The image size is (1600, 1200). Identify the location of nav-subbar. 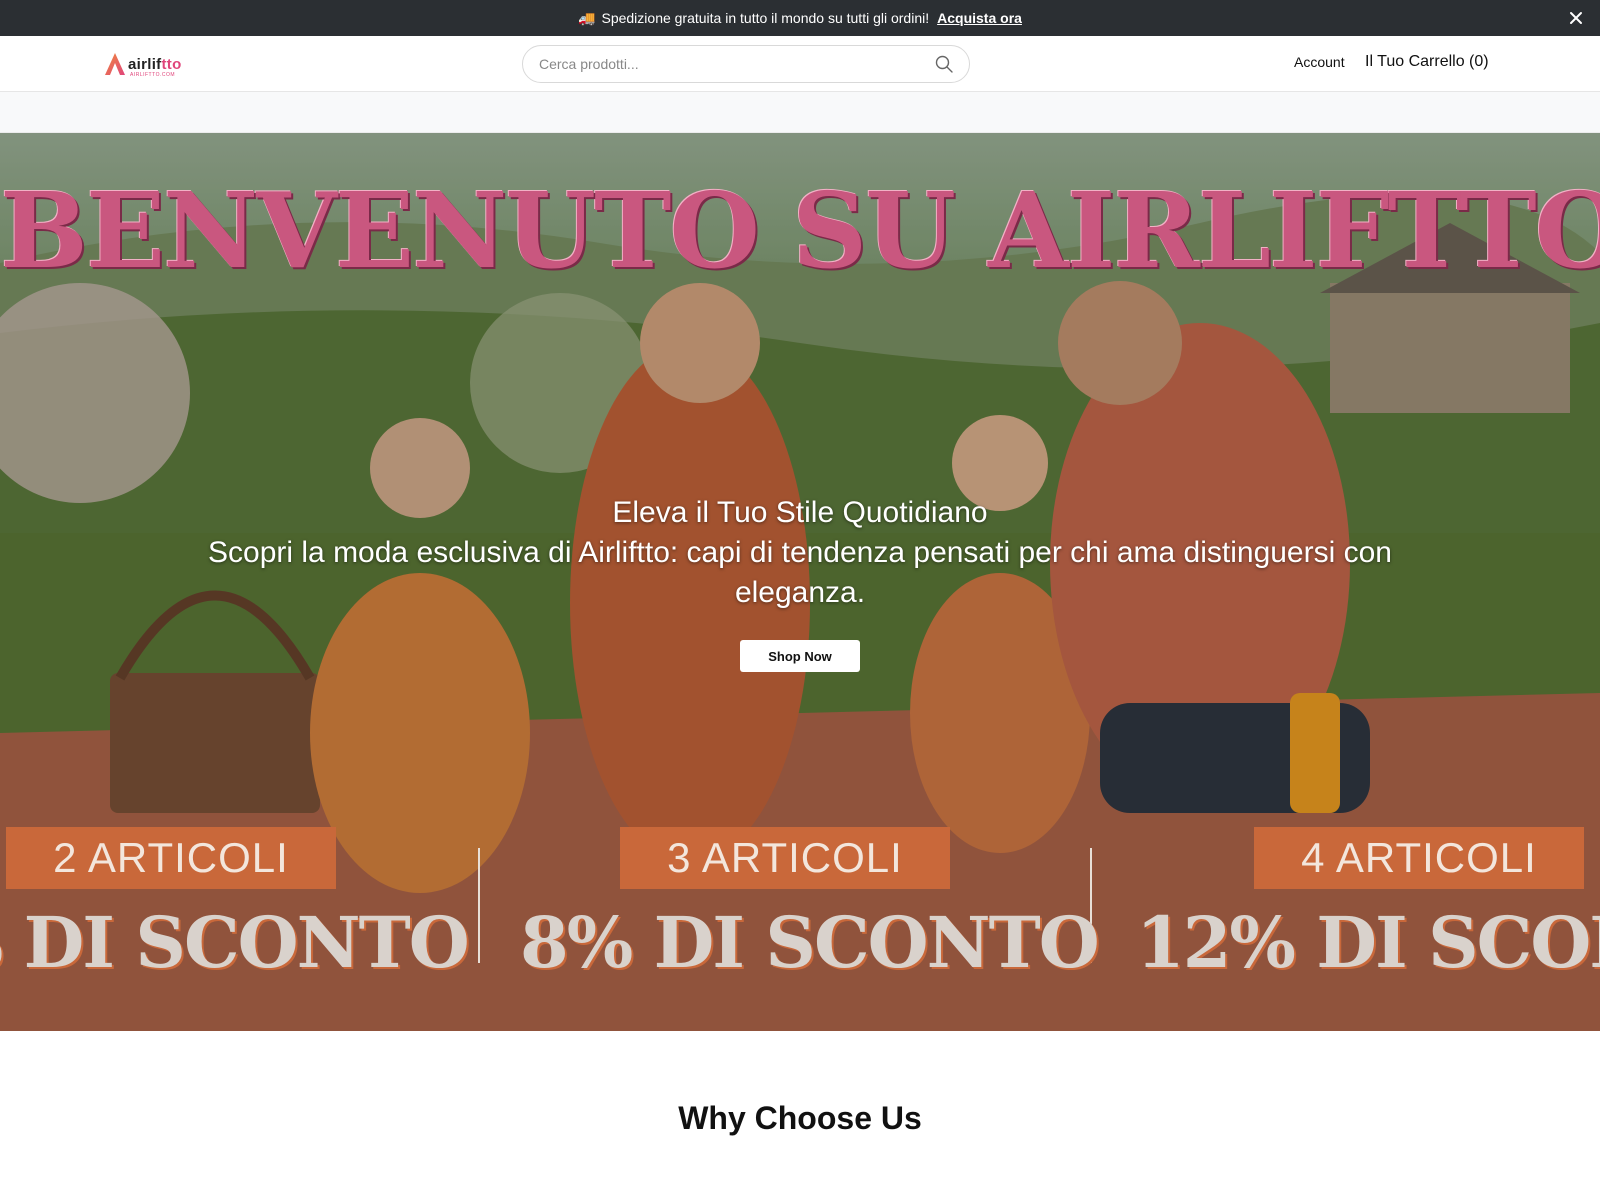
(800, 112).